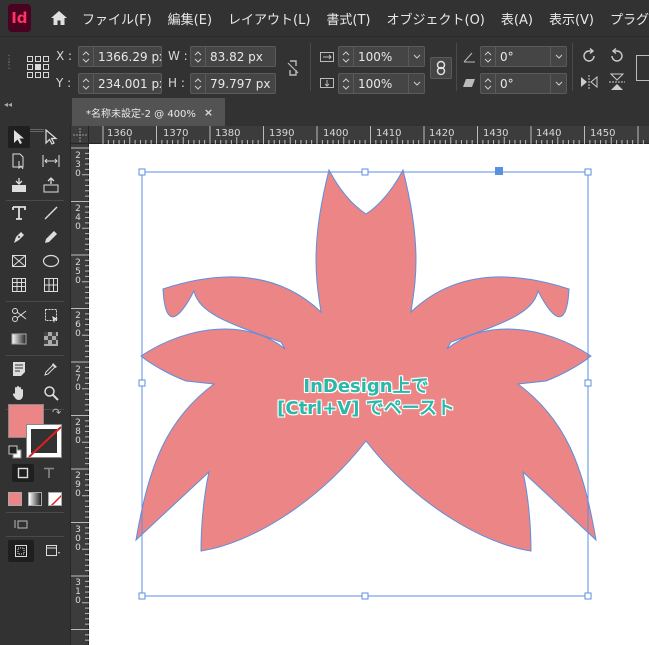 This screenshot has width=649, height=645. Describe the element at coordinates (15, 453) in the screenshot. I see `default-fill-stroke-icon` at that location.